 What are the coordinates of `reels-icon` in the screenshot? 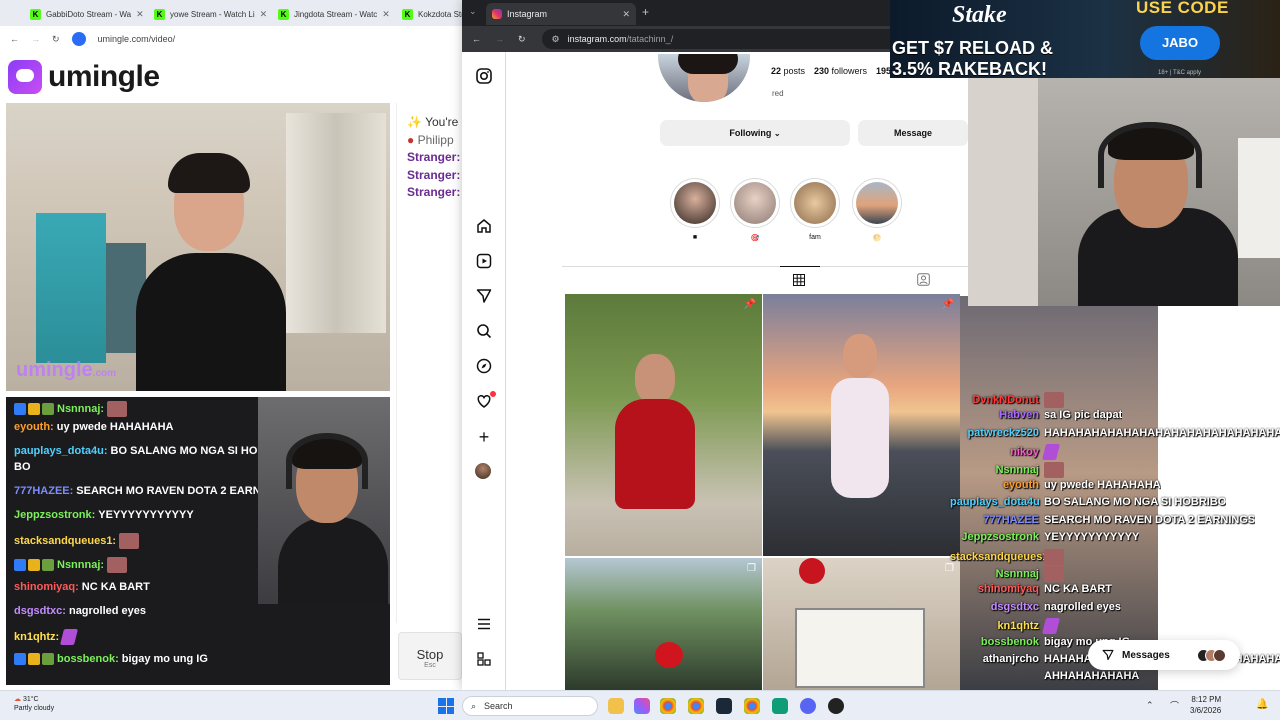 It's located at (484, 262).